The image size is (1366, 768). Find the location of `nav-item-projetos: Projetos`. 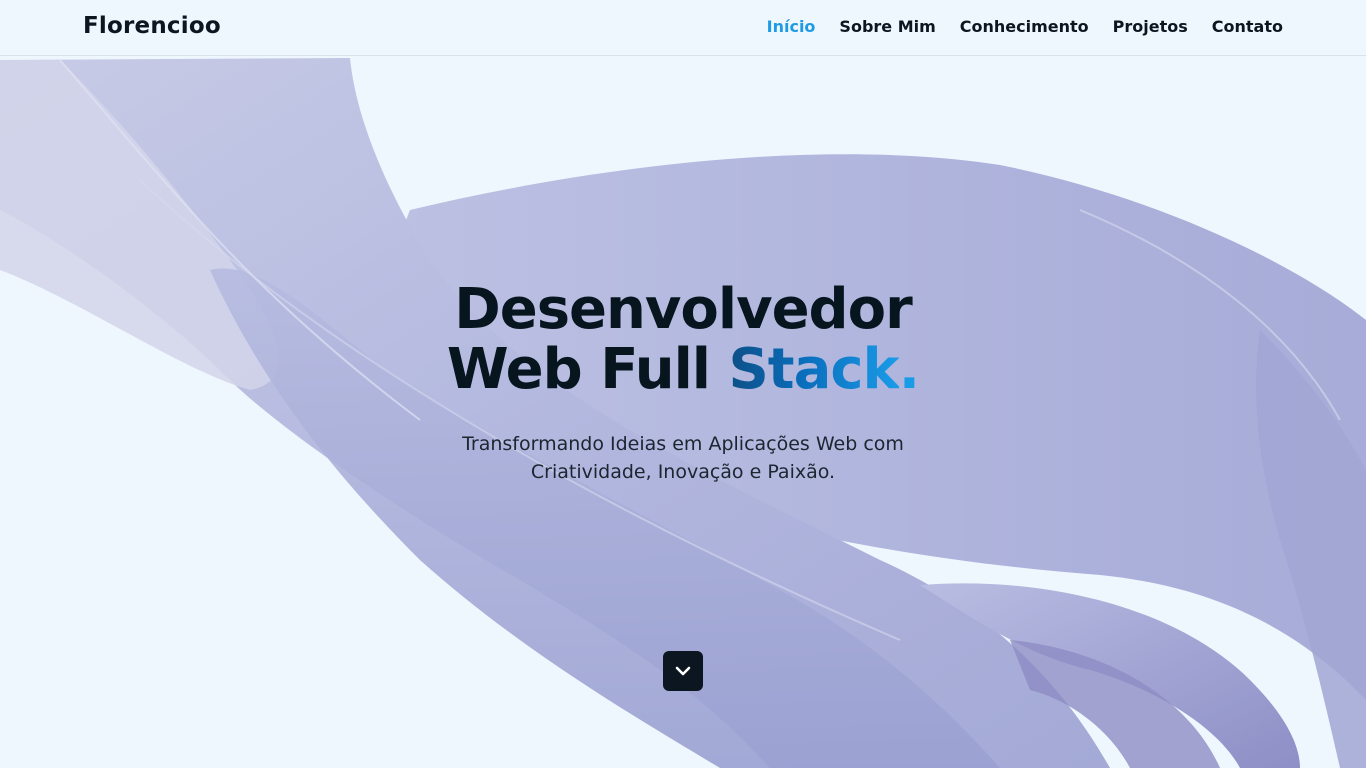

nav-item-projetos: Projetos is located at coordinates (1150, 26).